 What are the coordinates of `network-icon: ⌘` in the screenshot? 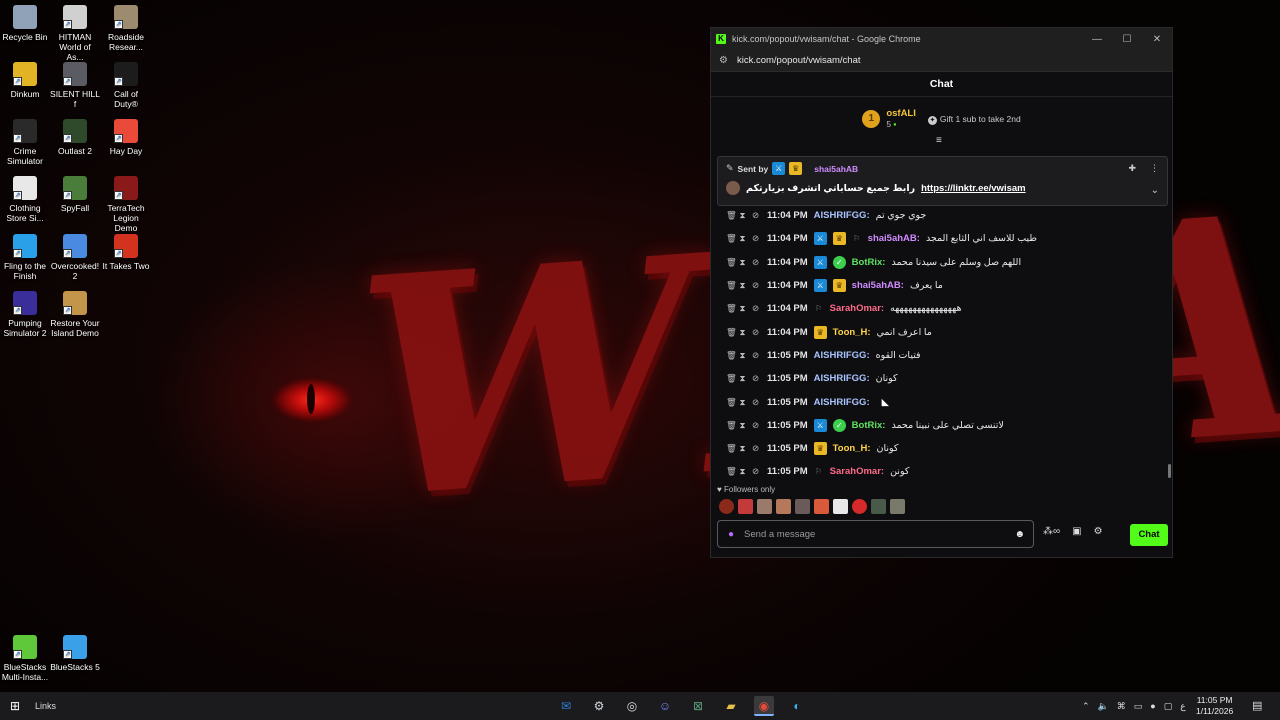 It's located at (1121, 706).